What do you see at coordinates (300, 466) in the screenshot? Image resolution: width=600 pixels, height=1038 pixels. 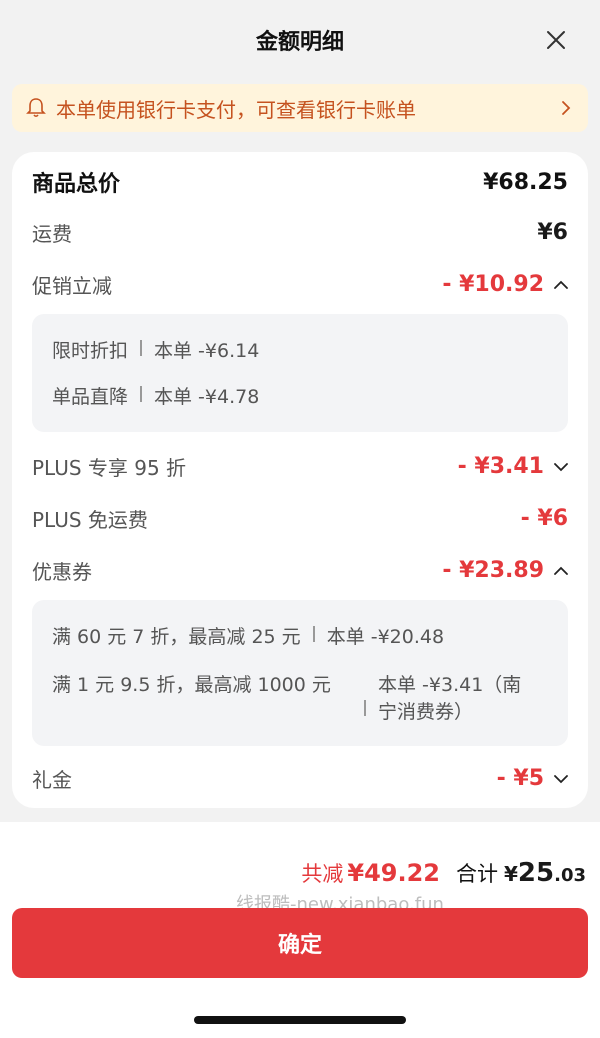 I see `row-plus-discount: PLUS 专享 95 折 - ¥3.41` at bounding box center [300, 466].